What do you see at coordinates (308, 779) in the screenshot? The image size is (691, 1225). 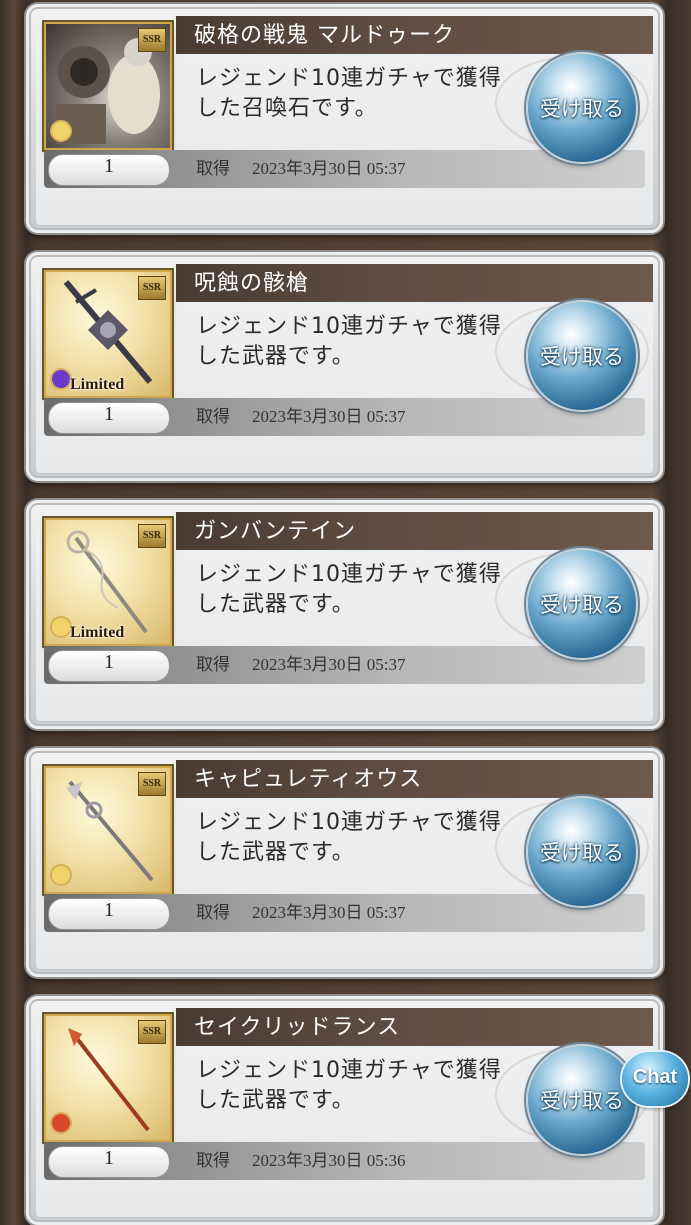 I see `item-title: キャピュレティオウス` at bounding box center [308, 779].